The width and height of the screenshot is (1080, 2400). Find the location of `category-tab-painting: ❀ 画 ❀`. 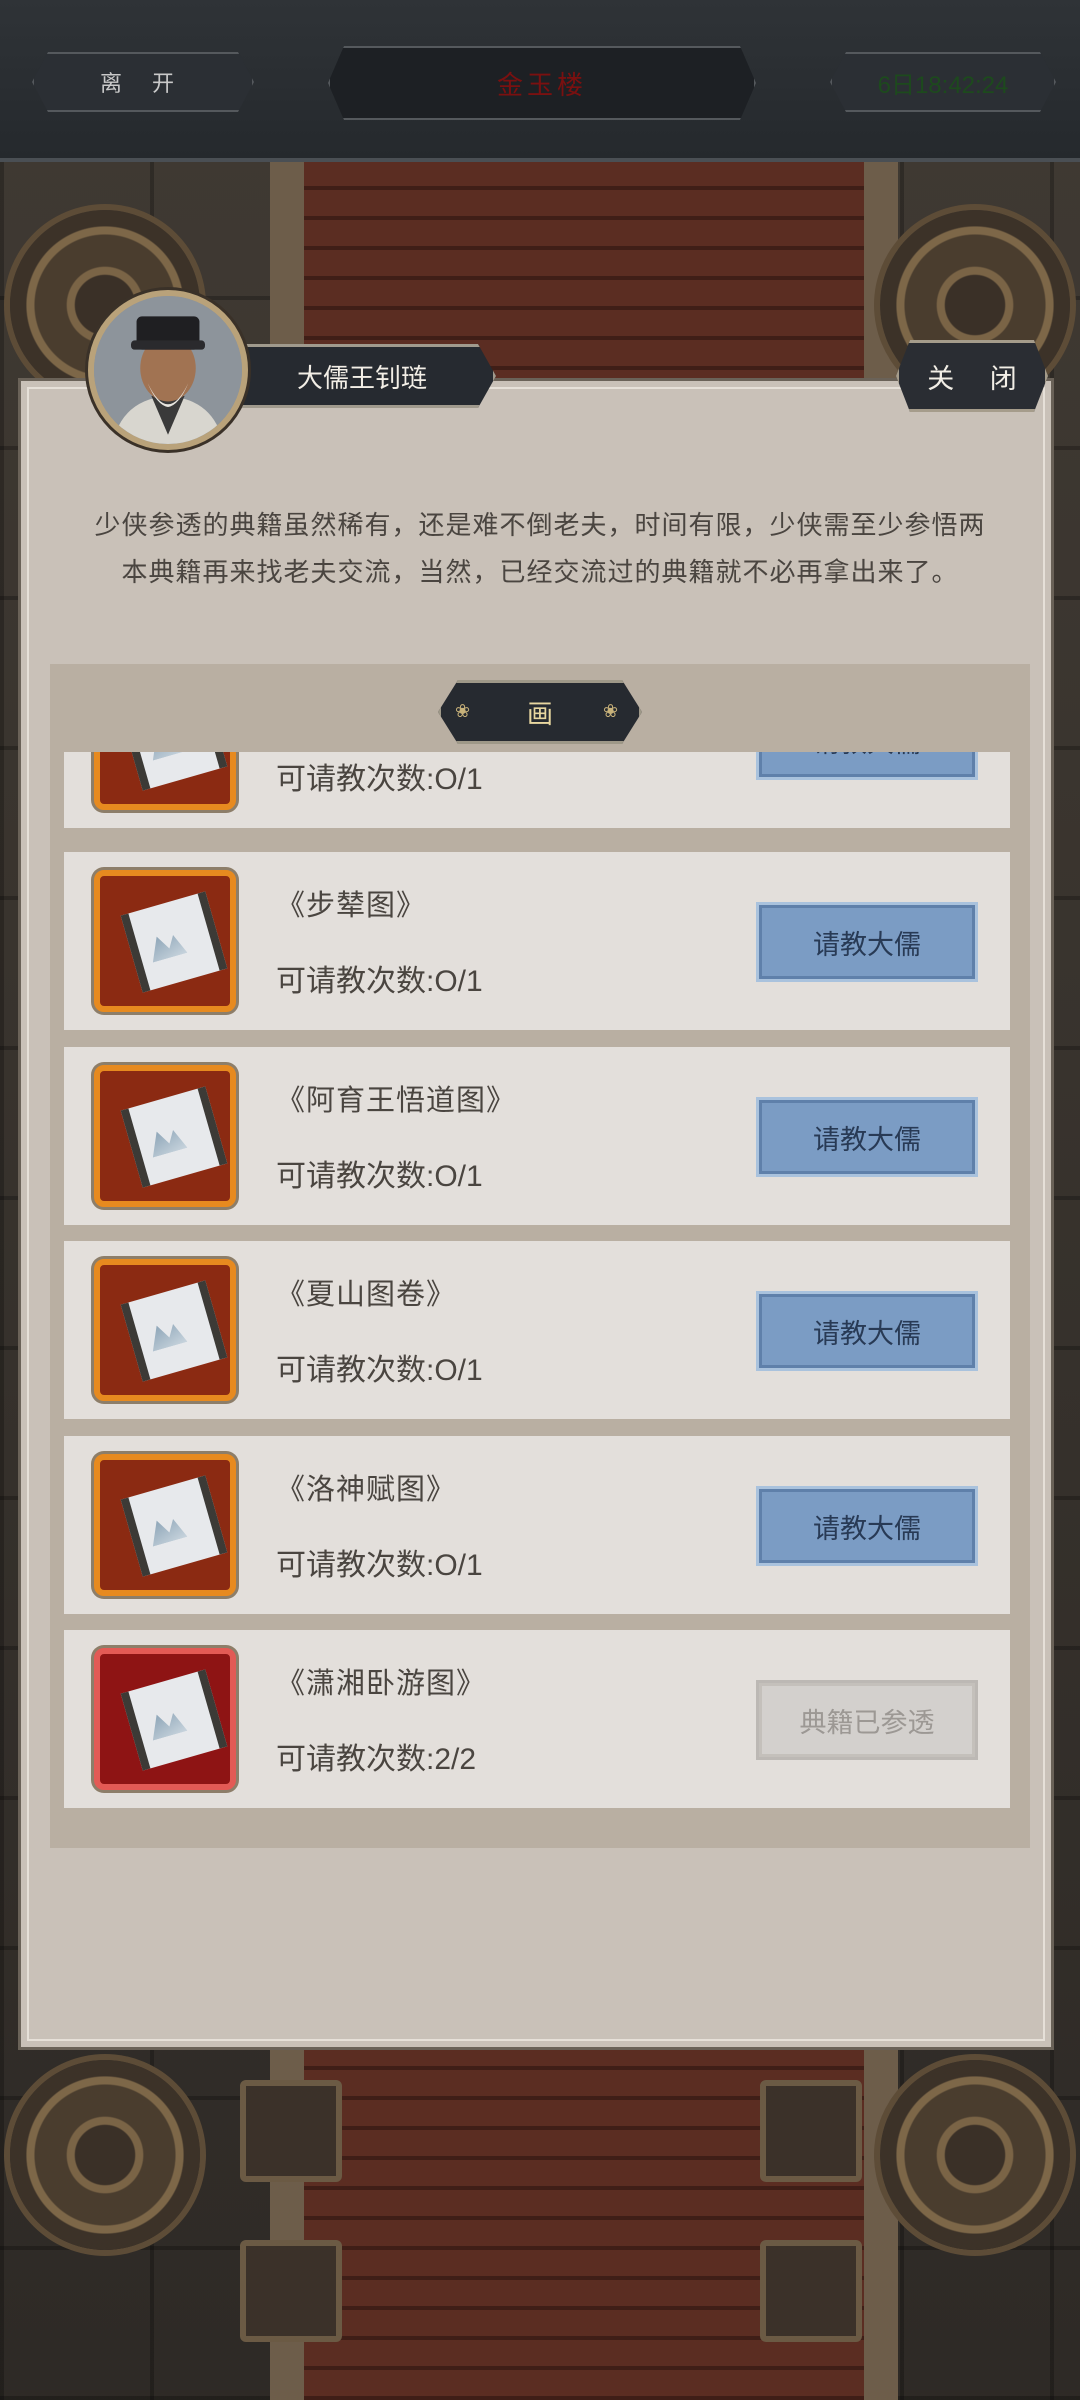

category-tab-painting: ❀ 画 ❀ is located at coordinates (540, 712).